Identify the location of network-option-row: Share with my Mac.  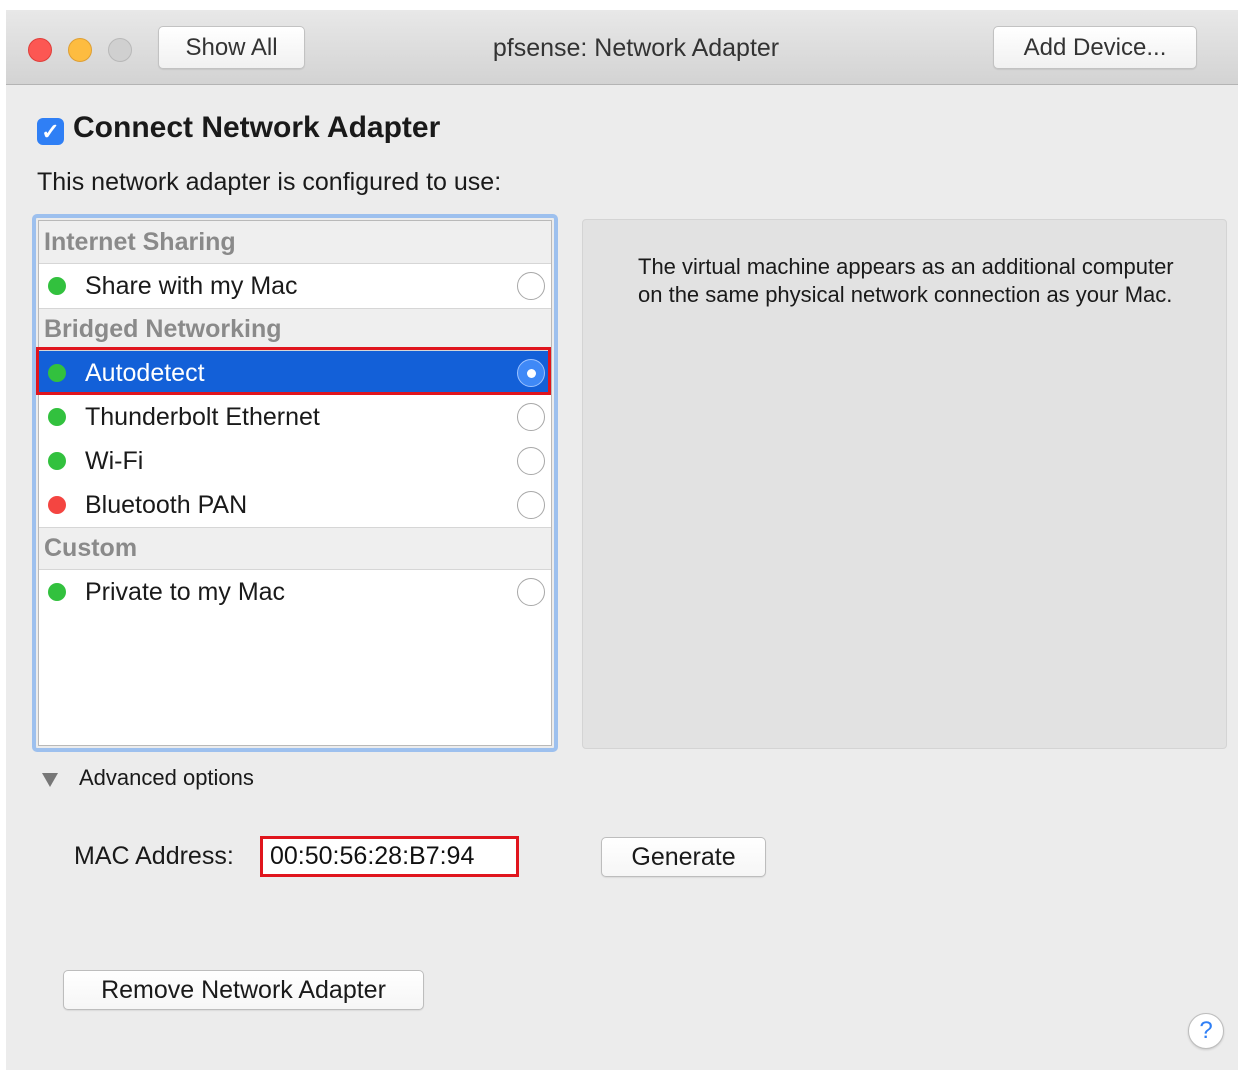
(295, 286).